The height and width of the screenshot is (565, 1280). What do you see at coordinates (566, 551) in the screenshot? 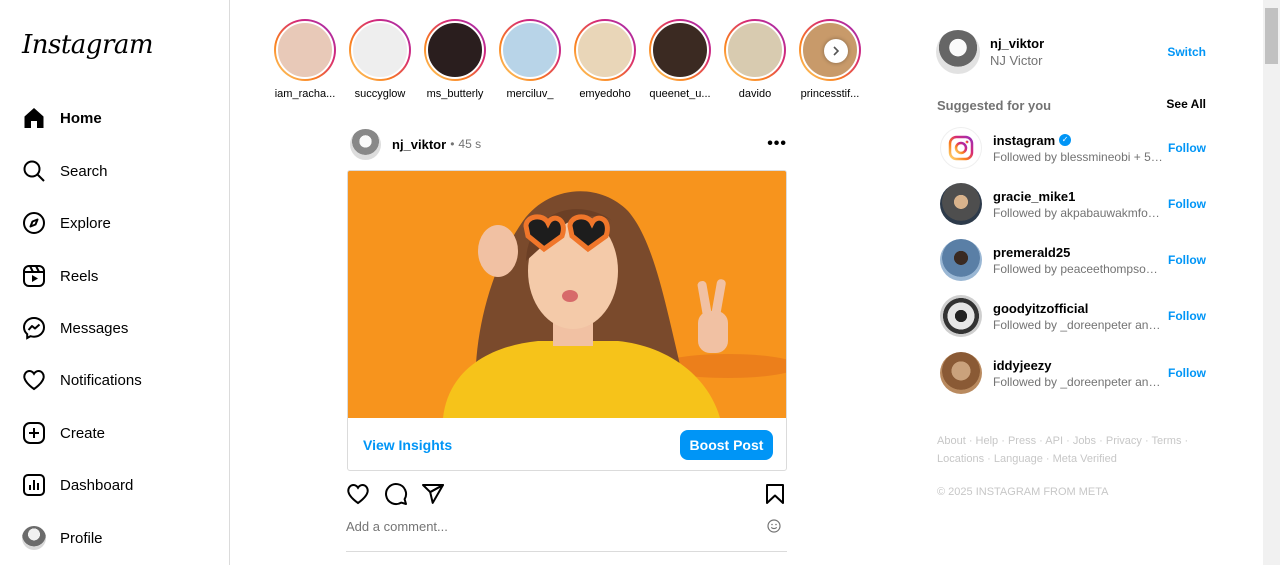
I see `post-divider` at bounding box center [566, 551].